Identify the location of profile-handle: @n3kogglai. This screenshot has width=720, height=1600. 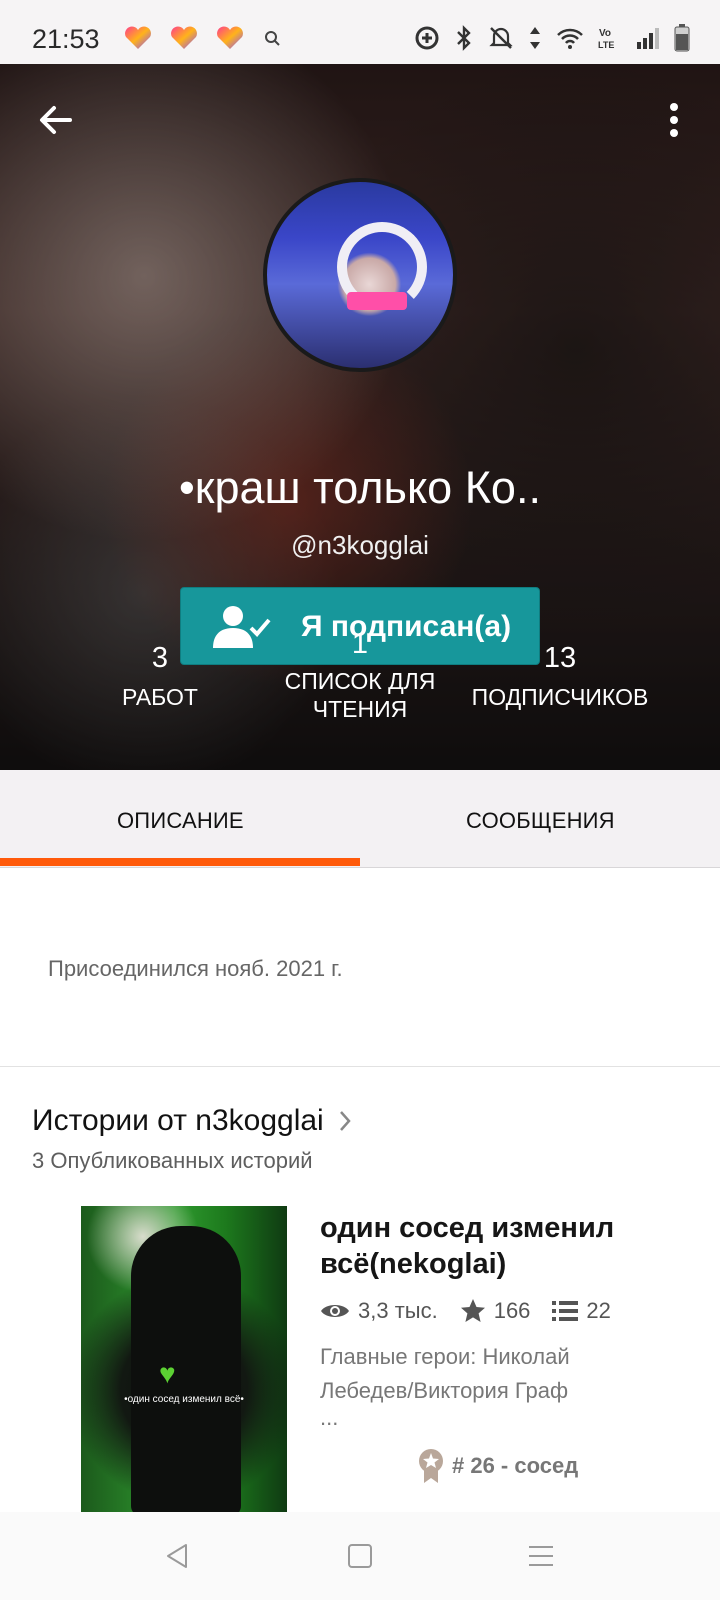
(360, 545).